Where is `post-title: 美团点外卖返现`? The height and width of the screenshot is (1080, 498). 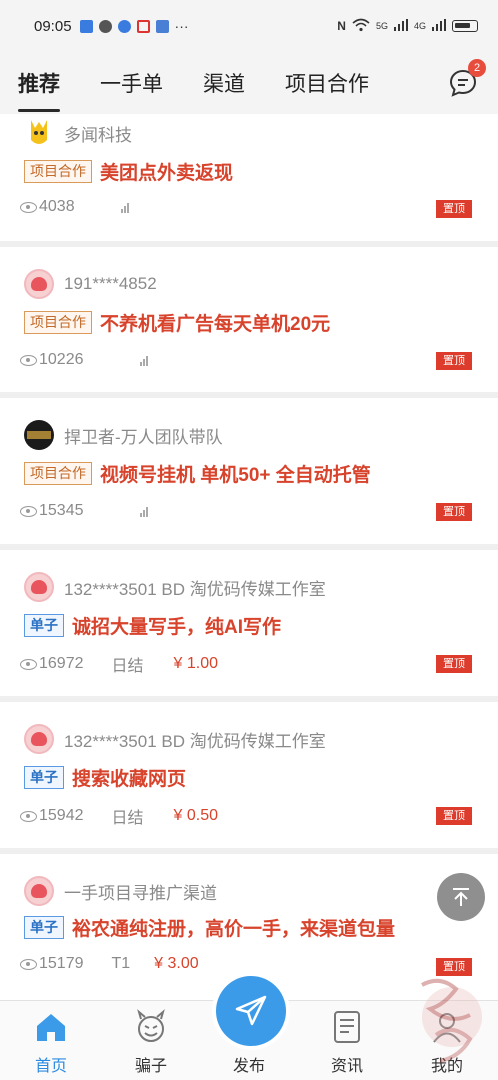 post-title: 美团点外卖返现 is located at coordinates (166, 171).